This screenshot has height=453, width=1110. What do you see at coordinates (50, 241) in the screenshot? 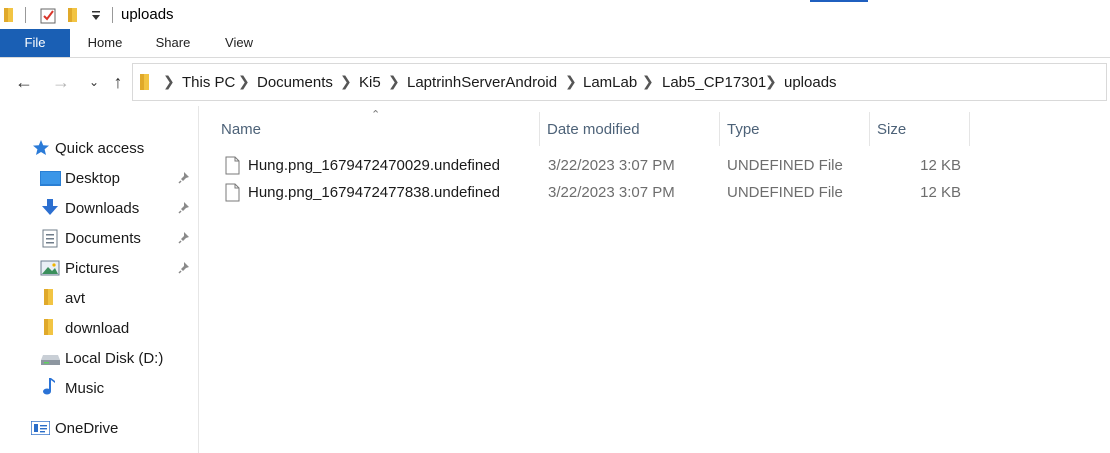
I see `document-icon` at bounding box center [50, 241].